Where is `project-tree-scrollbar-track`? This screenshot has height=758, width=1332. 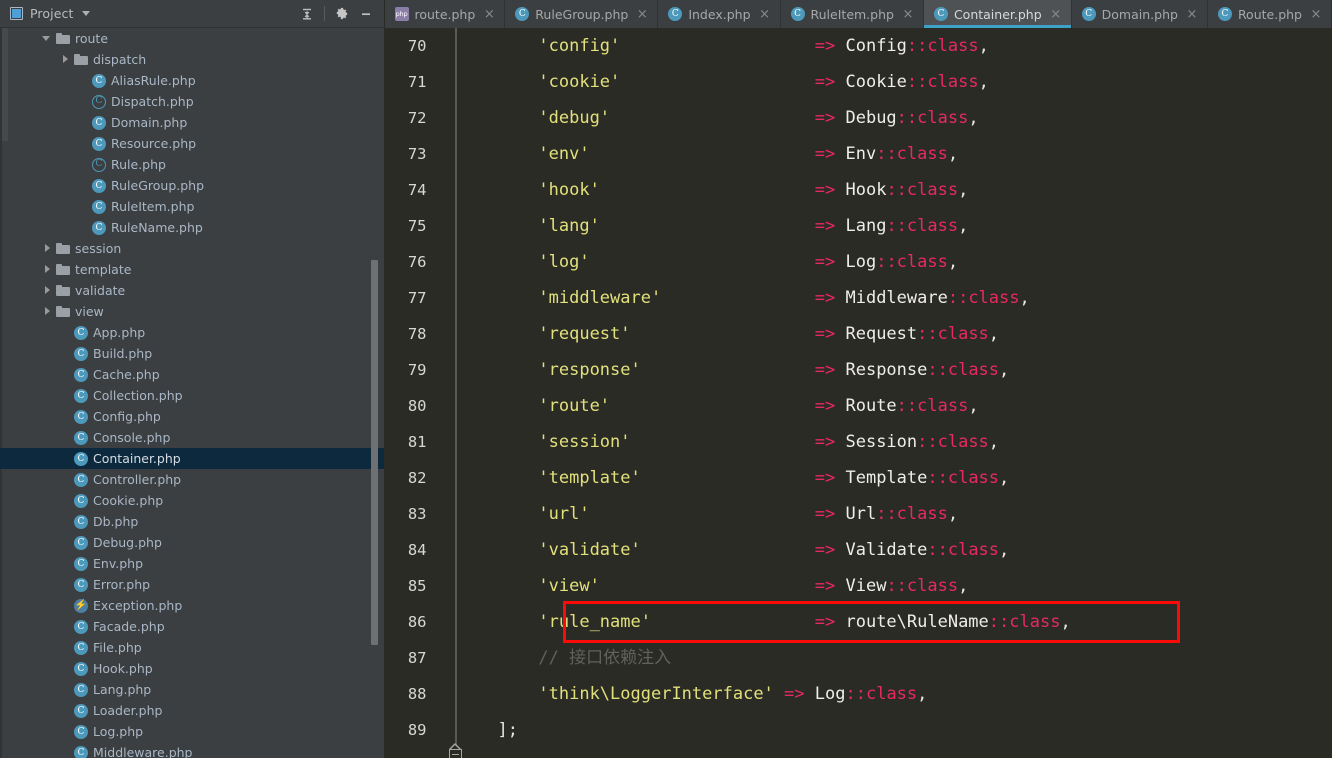
project-tree-scrollbar-track is located at coordinates (375, 393).